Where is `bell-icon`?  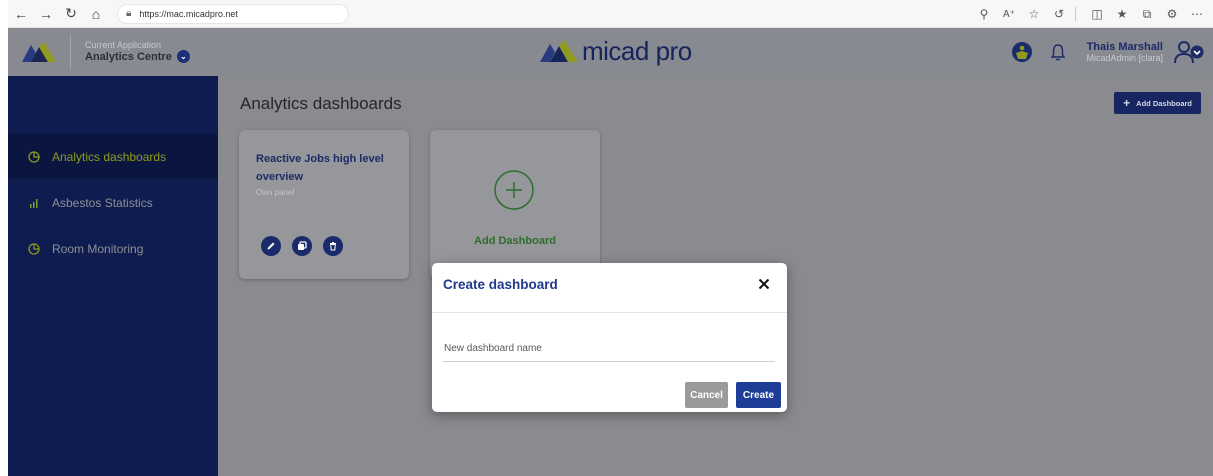
bell-icon is located at coordinates (1058, 52).